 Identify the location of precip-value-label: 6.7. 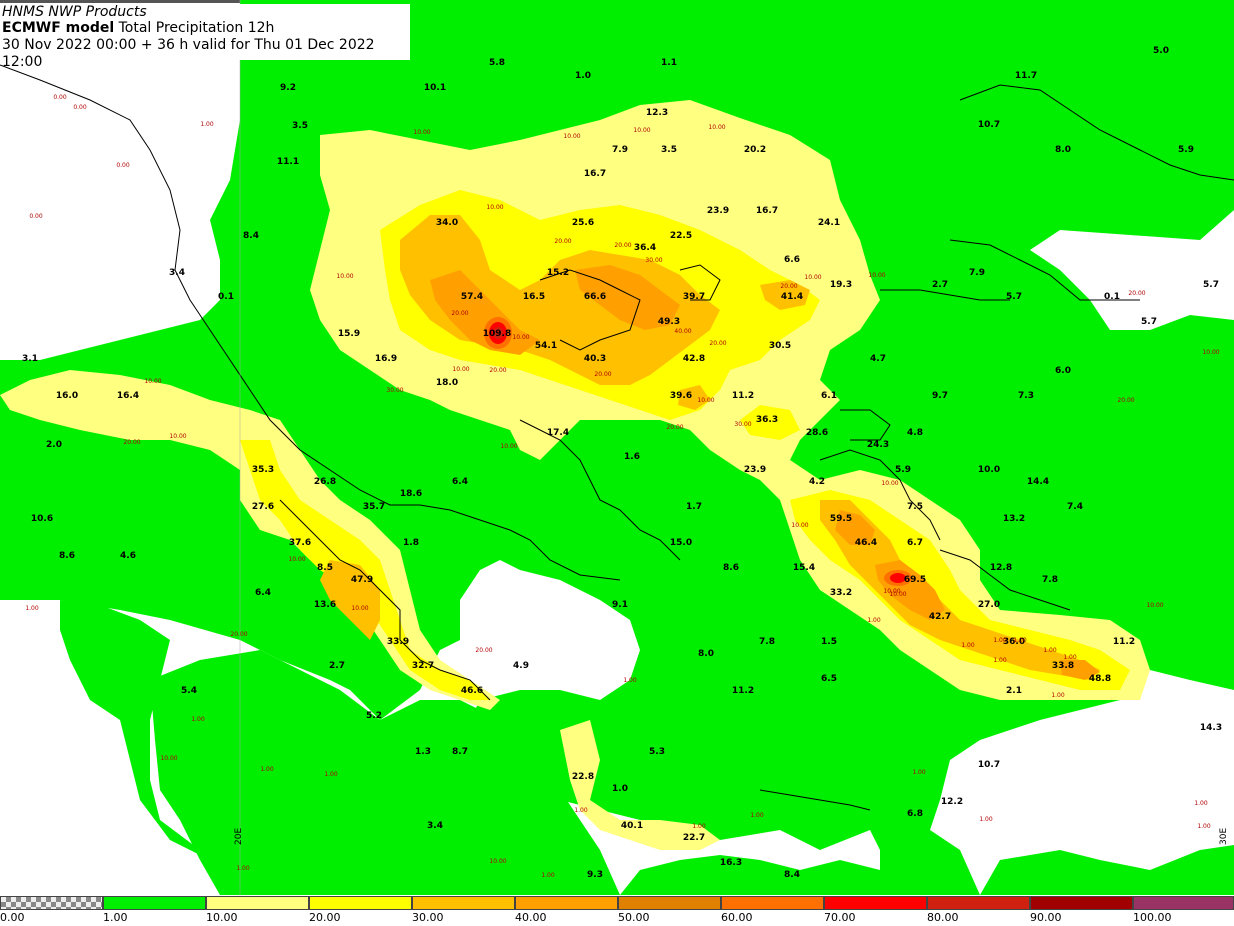
(915, 543).